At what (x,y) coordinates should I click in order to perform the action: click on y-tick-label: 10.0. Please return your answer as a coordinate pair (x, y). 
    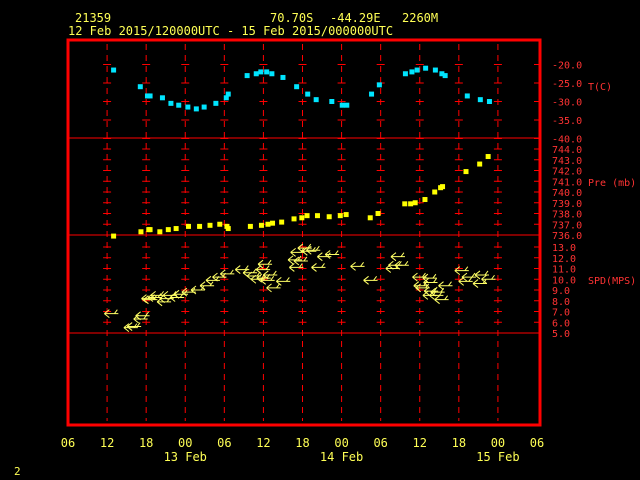
    Looking at the image, I should click on (564, 280).